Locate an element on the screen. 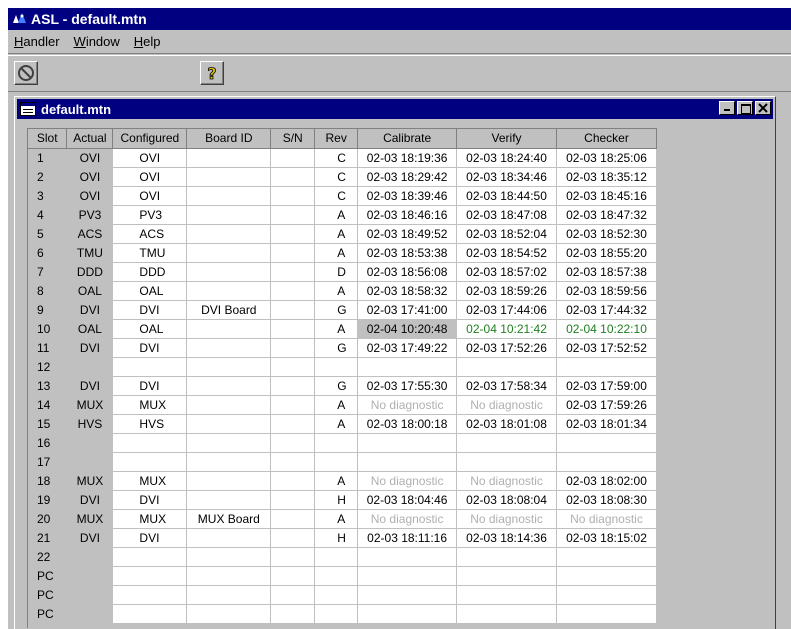 This screenshot has width=791, height=629. cell-verify: 02-04 10:21:42 is located at coordinates (507, 329).